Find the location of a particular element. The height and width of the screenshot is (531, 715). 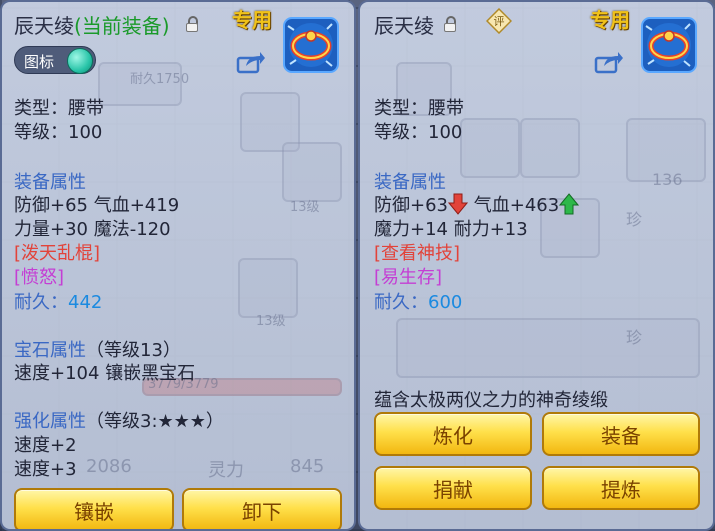

attr-line-1: 防御+63 气血+463 is located at coordinates (477, 204).